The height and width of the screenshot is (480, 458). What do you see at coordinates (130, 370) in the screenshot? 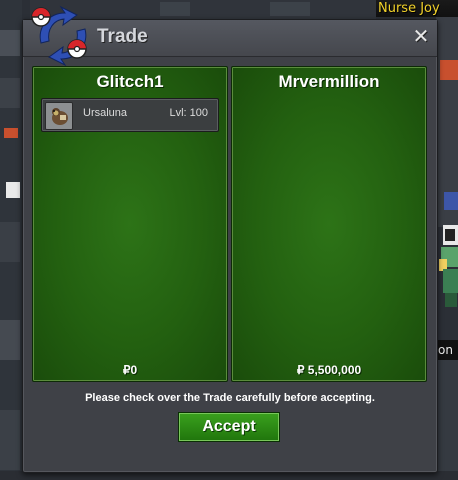
I see `left-money: ₽0` at bounding box center [130, 370].